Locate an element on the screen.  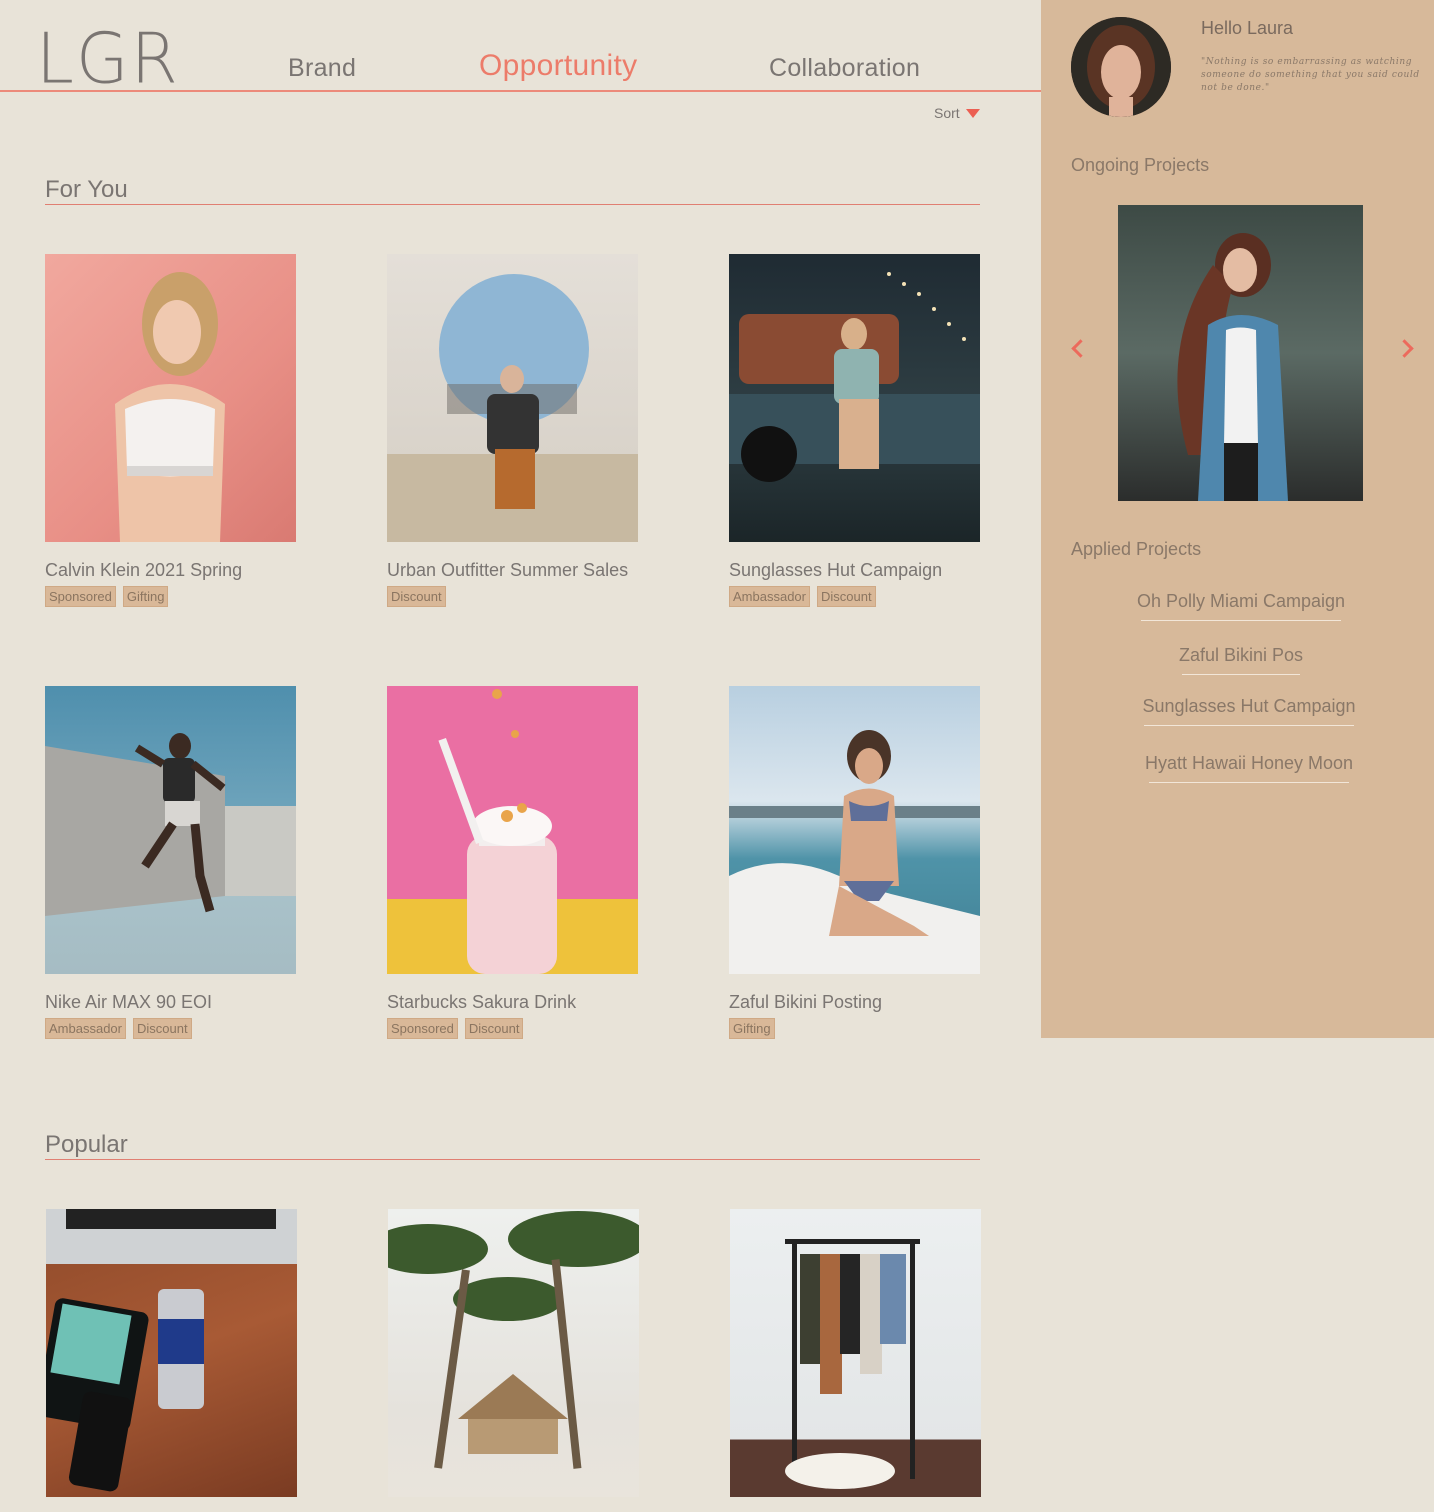
caret-down-icon is located at coordinates (972, 113).